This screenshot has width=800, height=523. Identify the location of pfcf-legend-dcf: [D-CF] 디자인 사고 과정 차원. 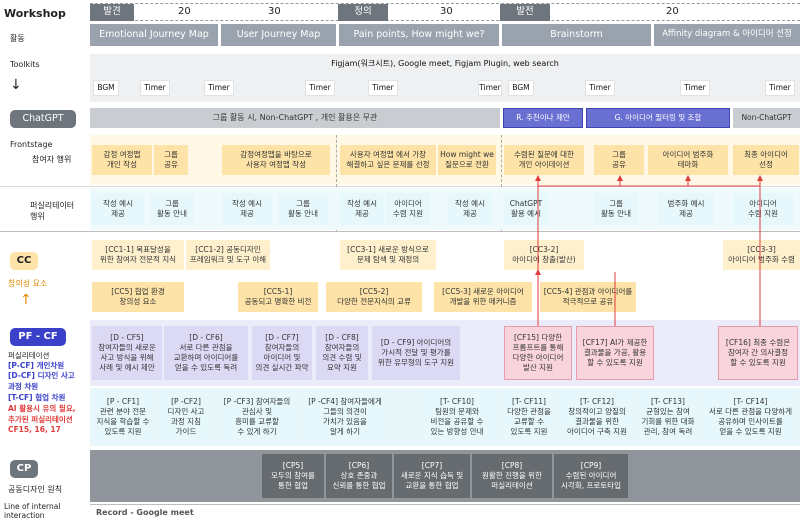
(41, 381).